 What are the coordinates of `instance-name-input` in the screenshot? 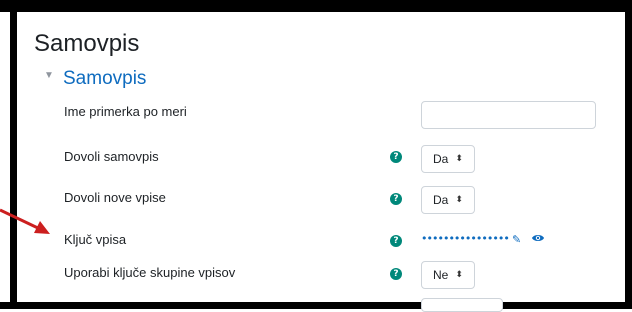 It's located at (508, 115).